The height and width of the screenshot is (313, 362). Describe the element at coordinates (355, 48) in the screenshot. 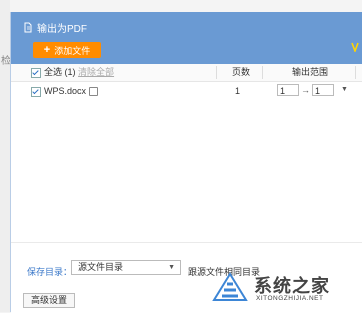

I see `corner-logo-icon` at that location.